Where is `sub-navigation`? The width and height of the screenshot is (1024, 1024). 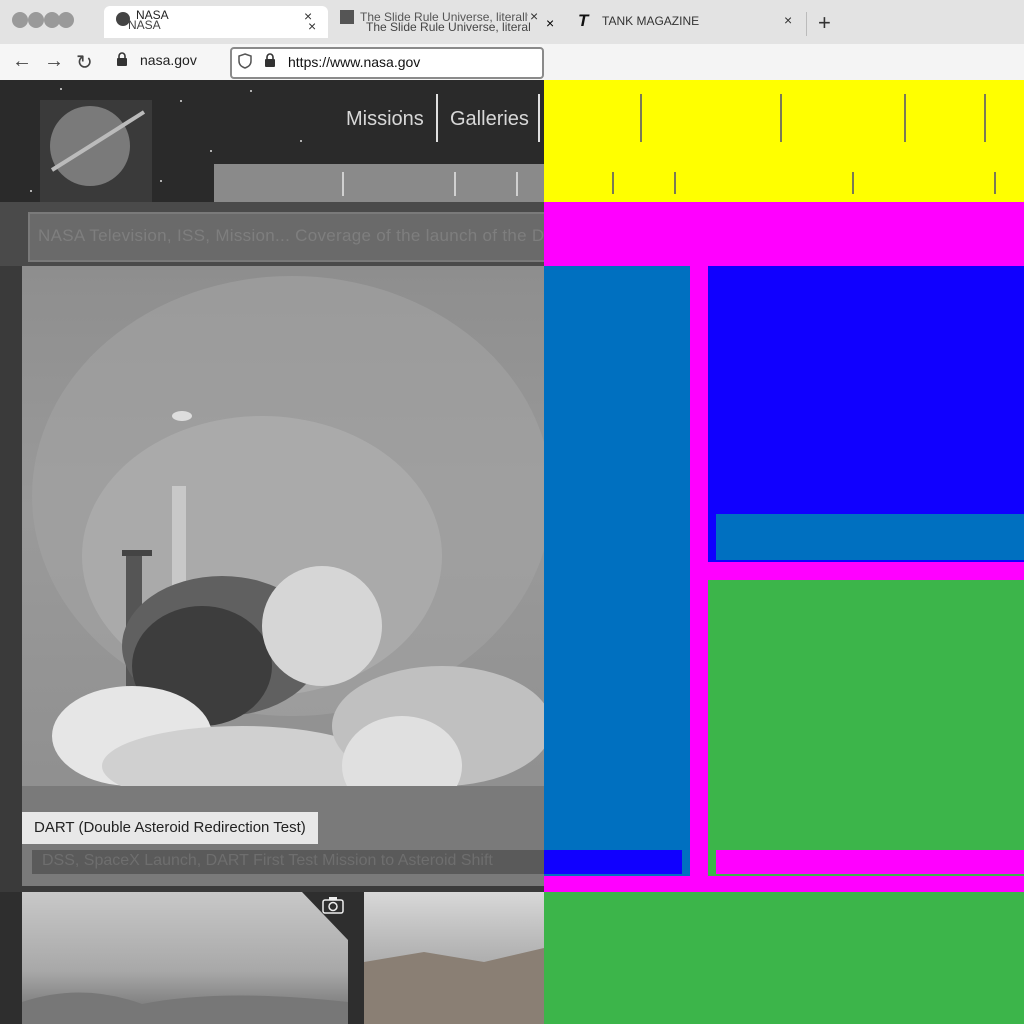
sub-navigation is located at coordinates (379, 183).